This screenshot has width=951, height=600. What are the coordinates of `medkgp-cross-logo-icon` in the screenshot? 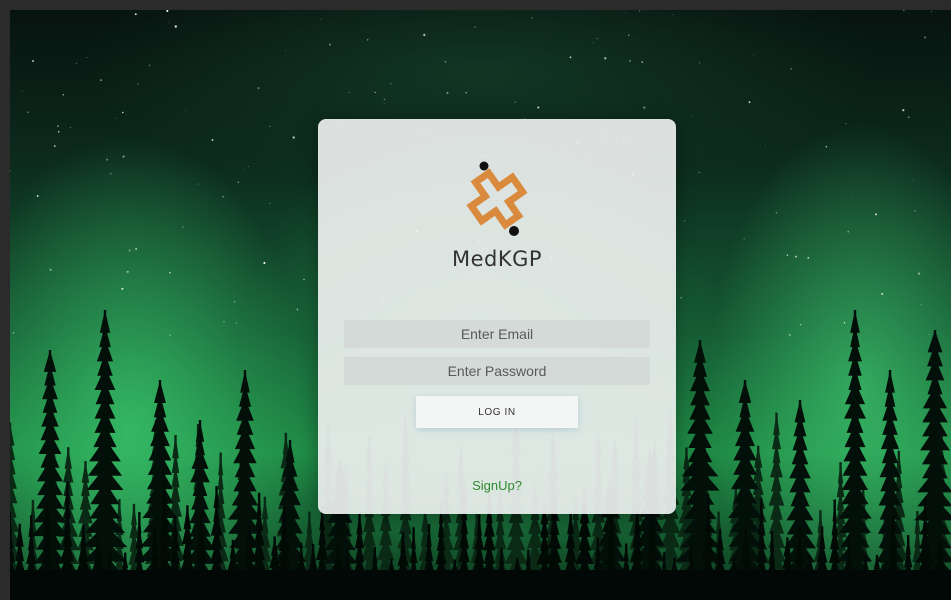 It's located at (497, 198).